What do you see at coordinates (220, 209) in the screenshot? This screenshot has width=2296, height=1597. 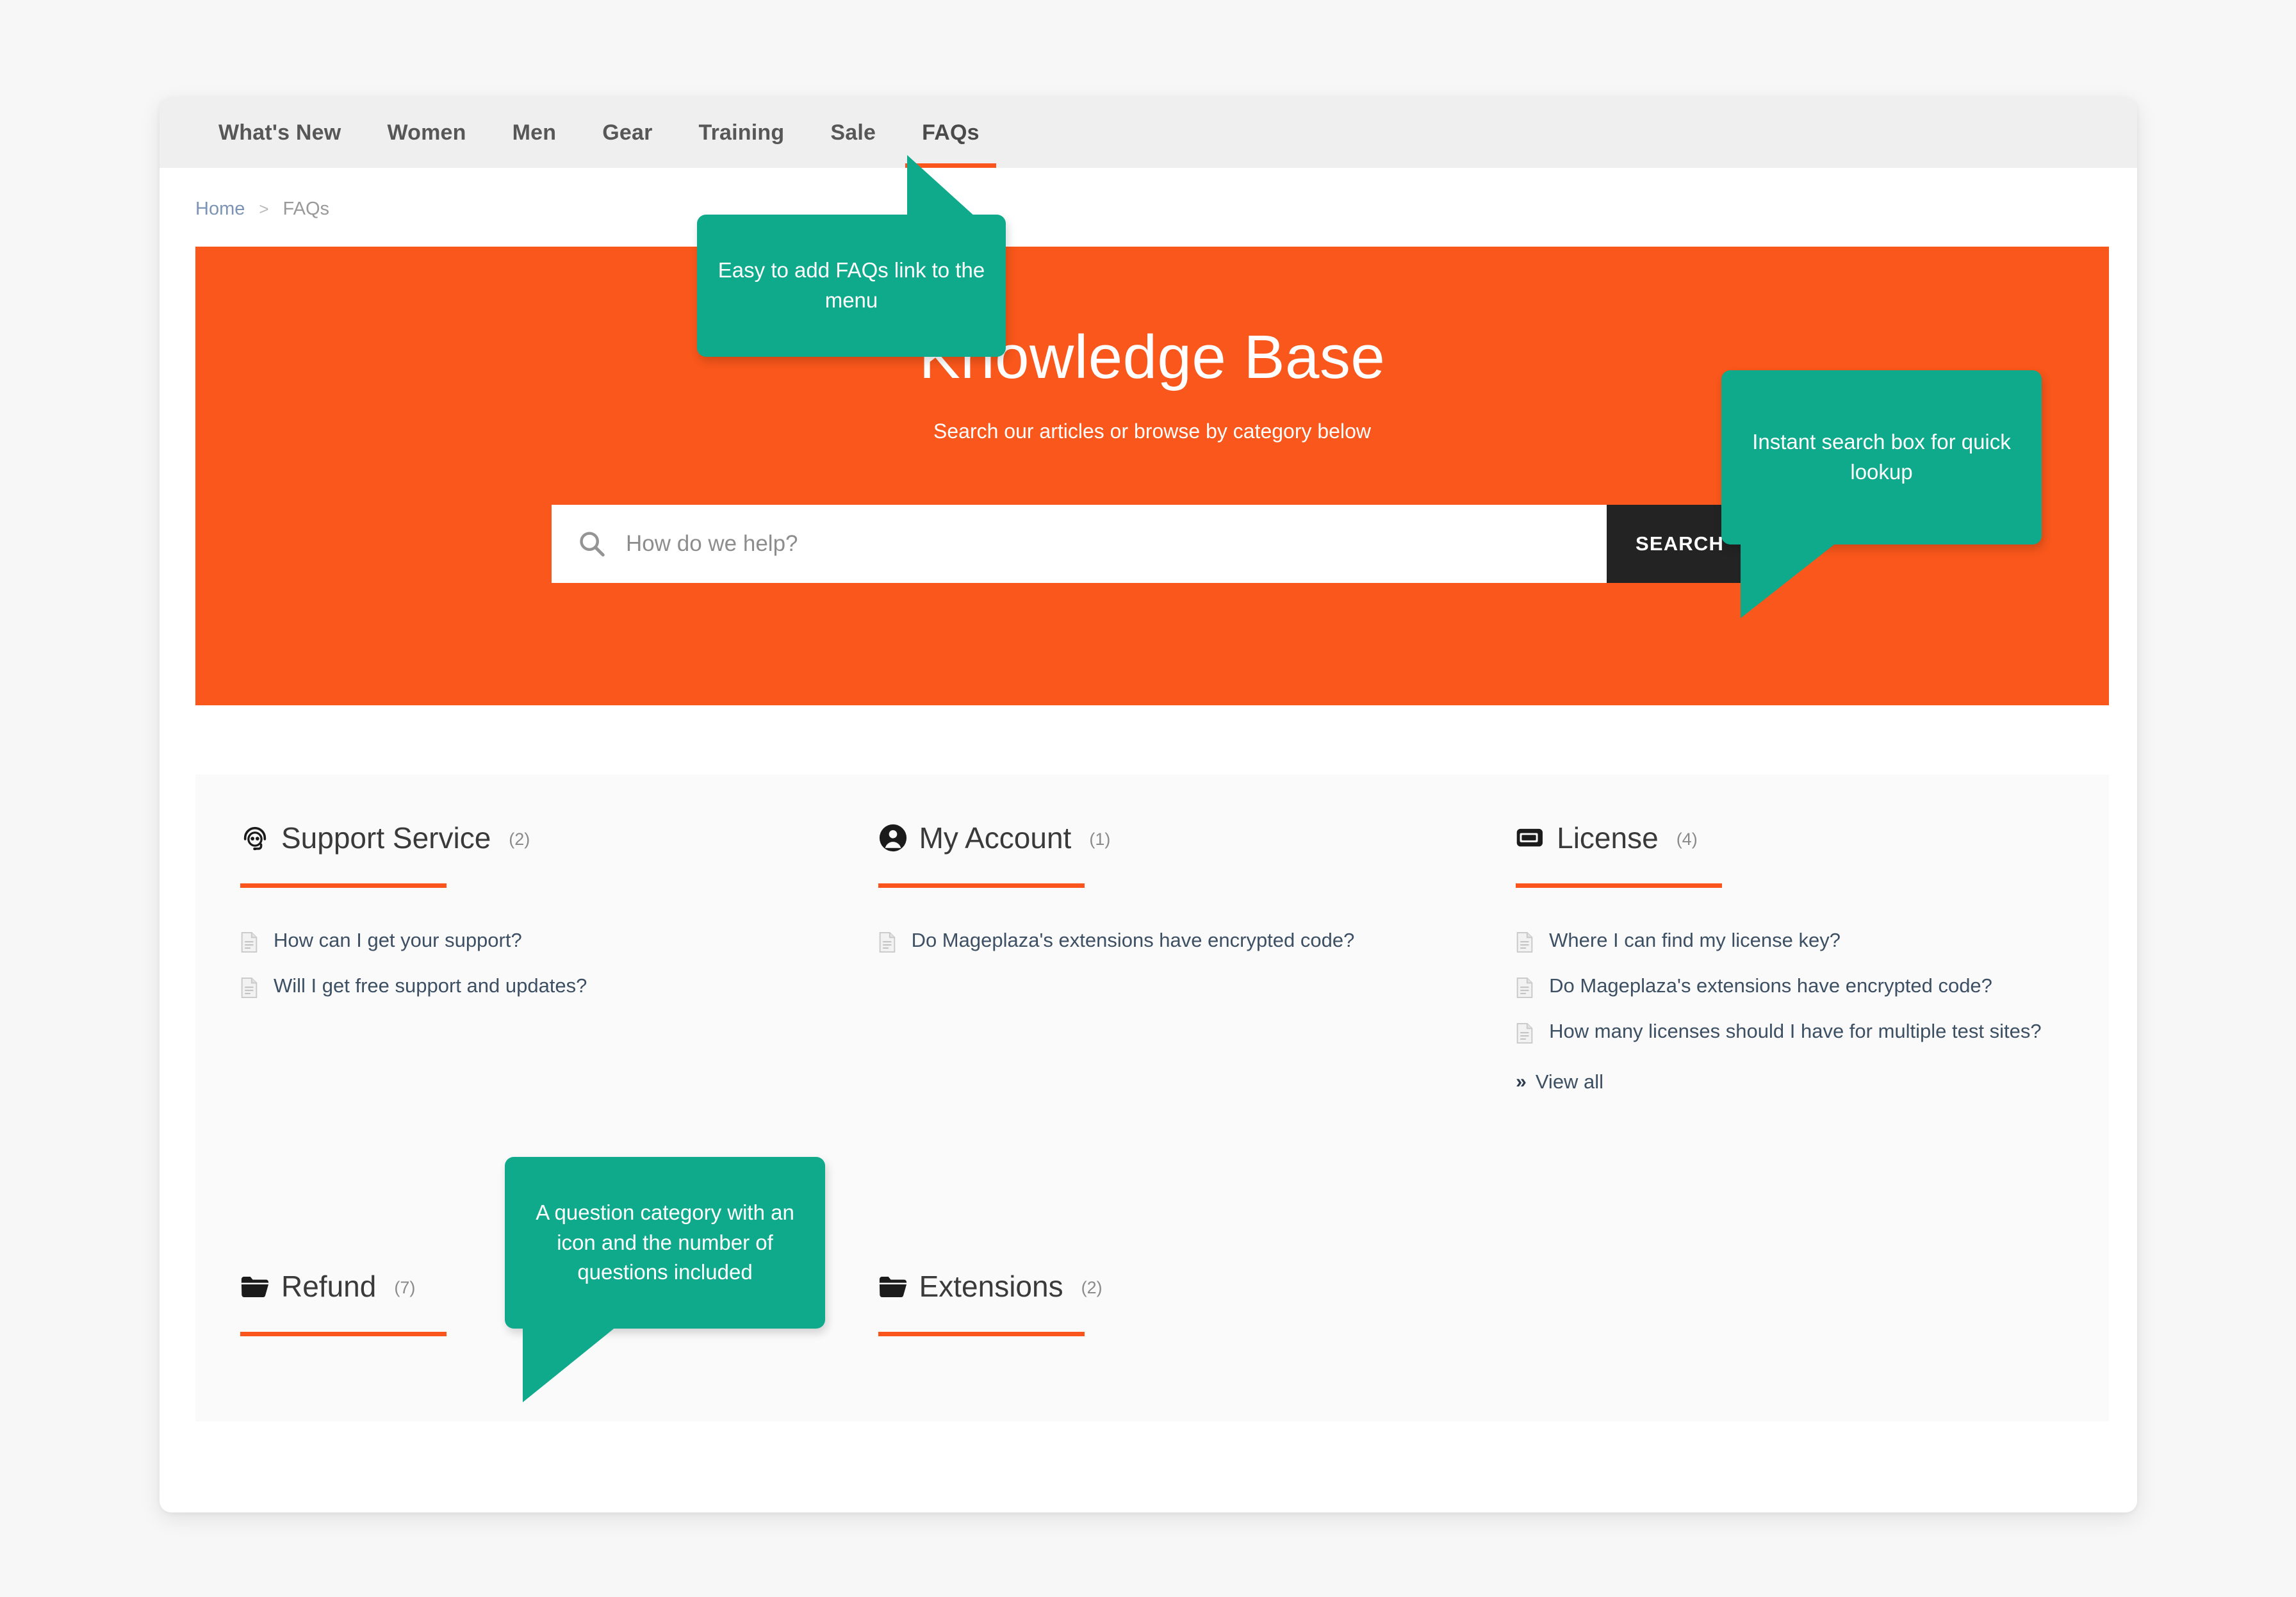 I see `breadcrumb-home-link: Home` at bounding box center [220, 209].